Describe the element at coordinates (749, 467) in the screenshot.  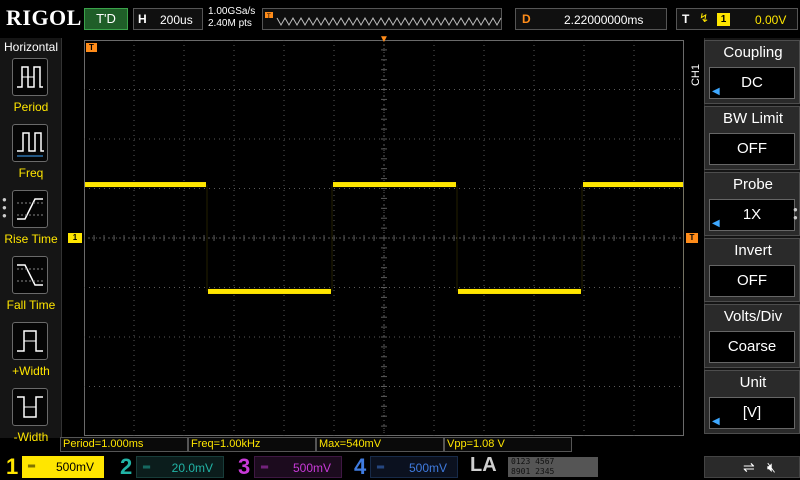
I see `usb-icon: ⇌` at that location.